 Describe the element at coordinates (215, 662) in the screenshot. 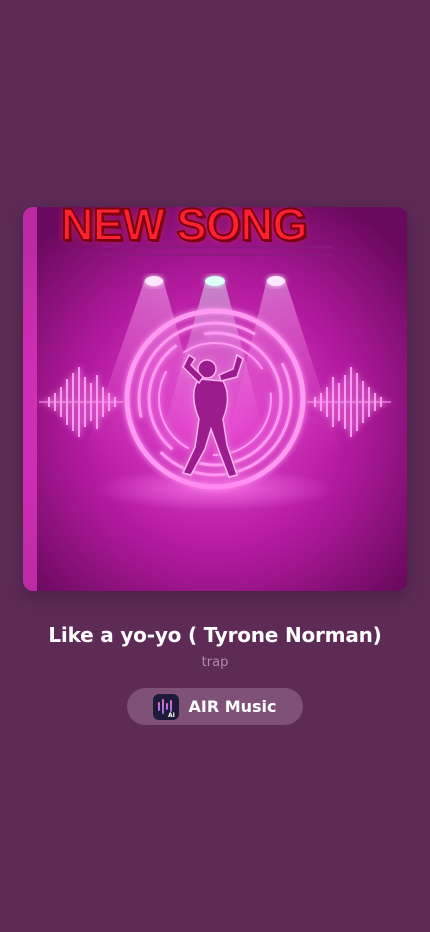

I see `song-genre: trap` at that location.